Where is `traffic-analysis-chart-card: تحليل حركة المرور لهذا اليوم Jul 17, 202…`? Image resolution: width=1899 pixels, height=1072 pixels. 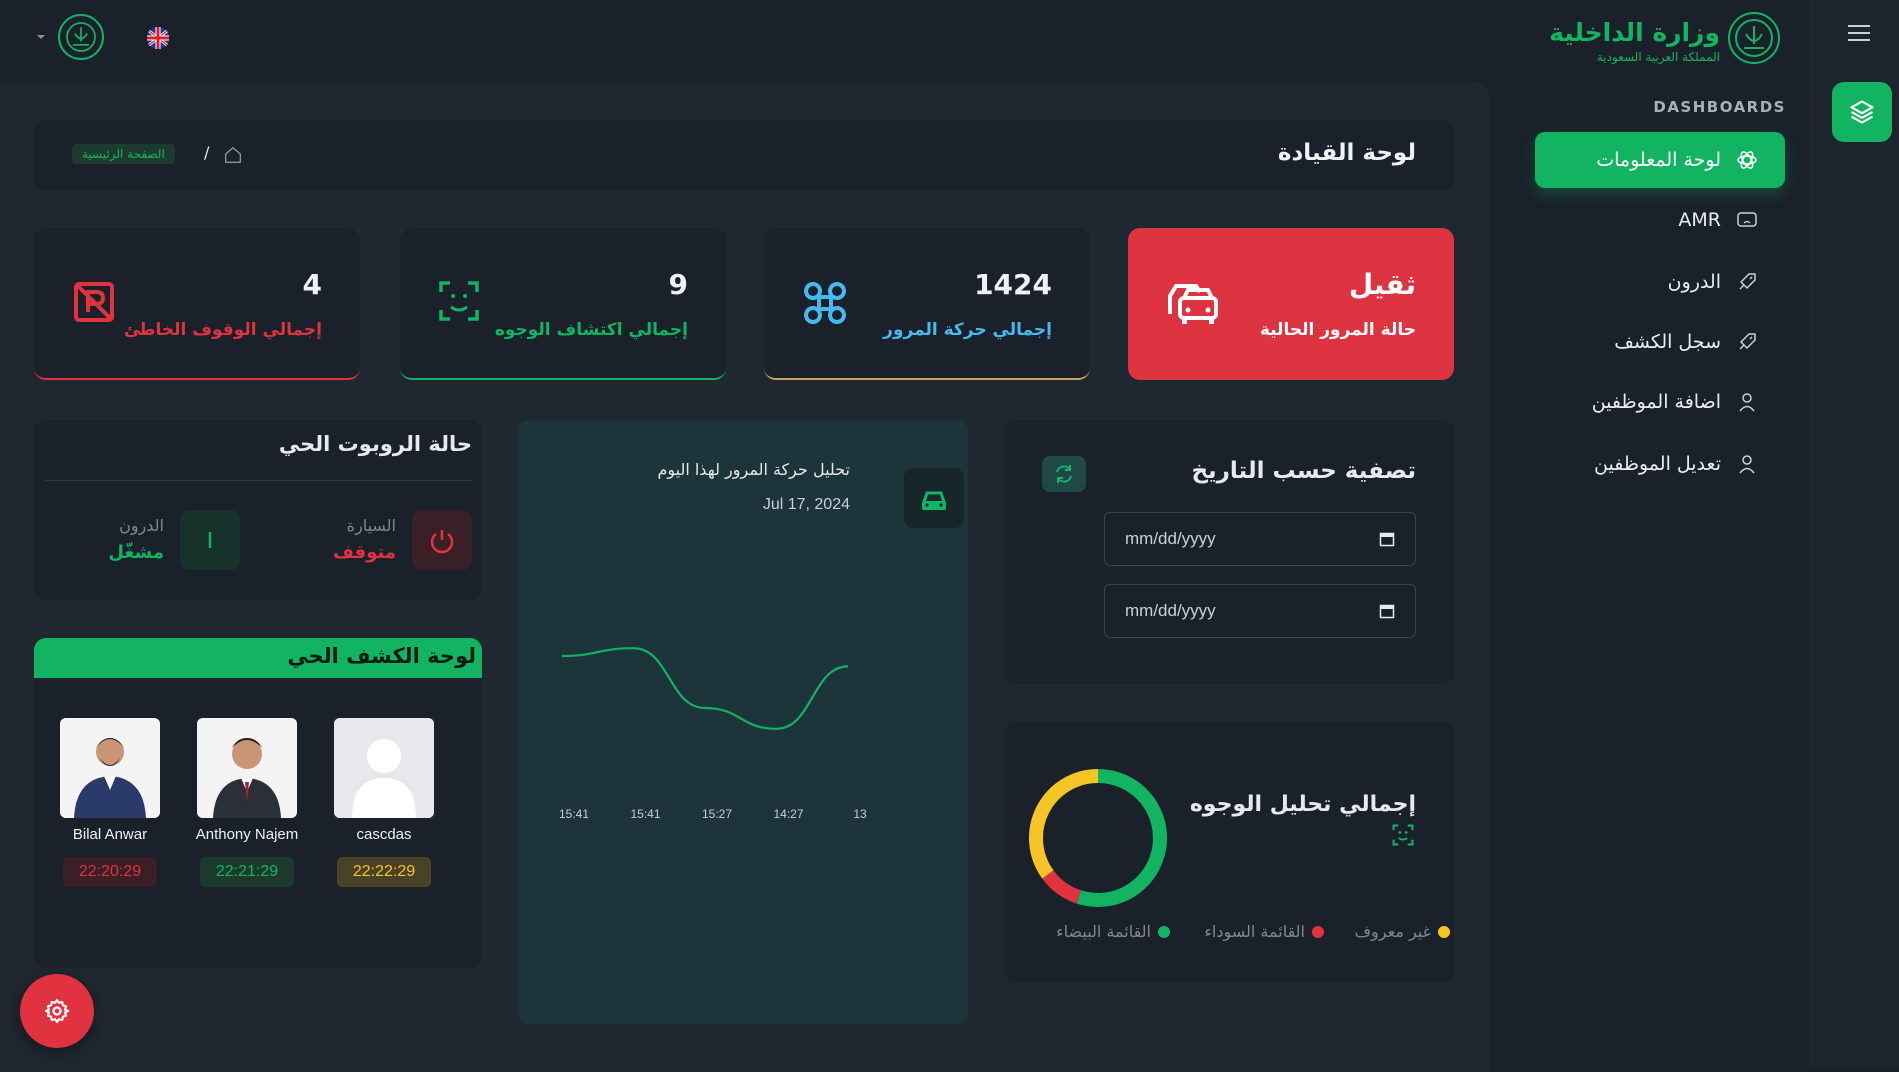
traffic-analysis-chart-card: تحليل حركة المرور لهذا اليوم Jul 17, 202… is located at coordinates (743, 722).